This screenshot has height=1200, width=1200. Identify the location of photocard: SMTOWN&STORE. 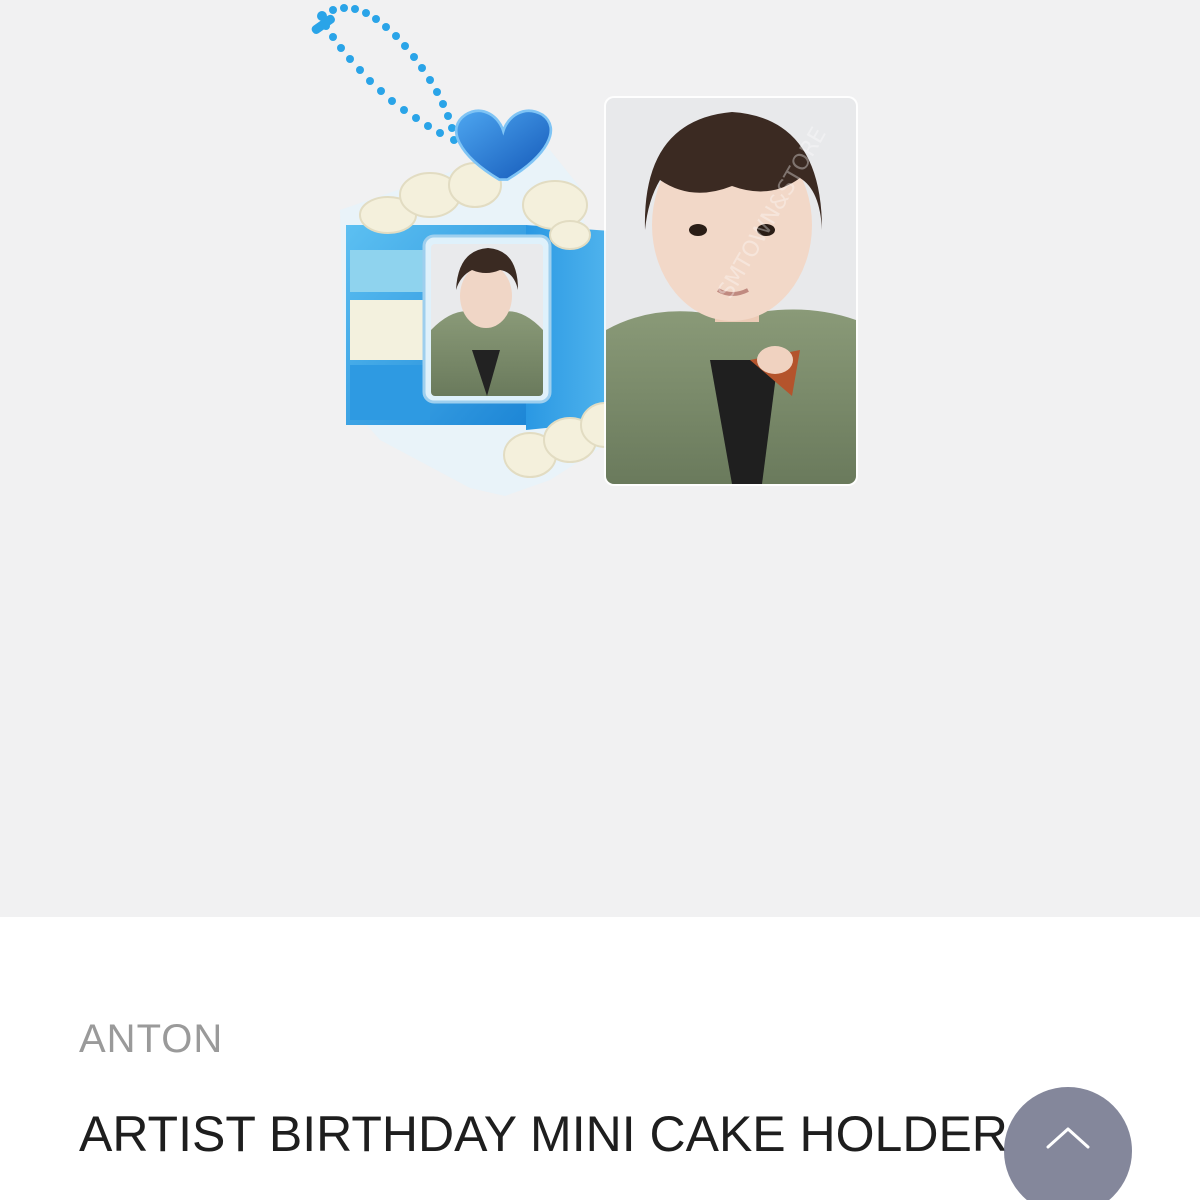
(731, 291).